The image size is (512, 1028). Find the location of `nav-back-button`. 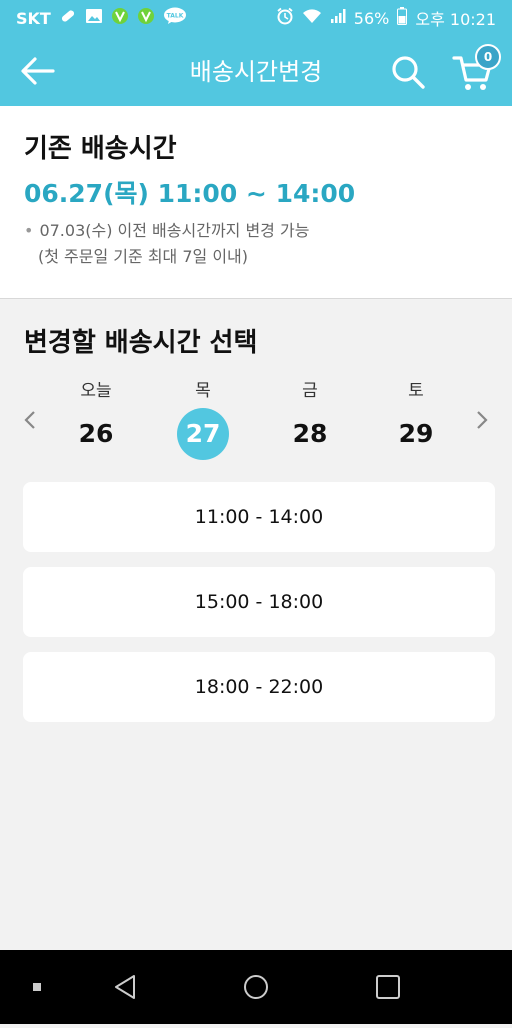

nav-back-button is located at coordinates (126, 987).